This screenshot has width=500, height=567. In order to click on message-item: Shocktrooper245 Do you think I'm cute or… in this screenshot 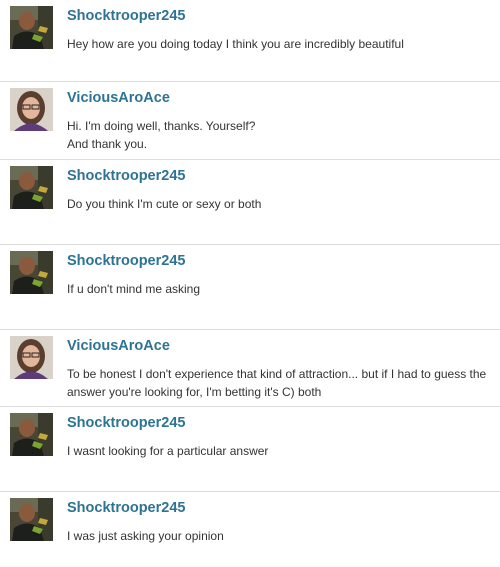, I will do `click(250, 202)`.